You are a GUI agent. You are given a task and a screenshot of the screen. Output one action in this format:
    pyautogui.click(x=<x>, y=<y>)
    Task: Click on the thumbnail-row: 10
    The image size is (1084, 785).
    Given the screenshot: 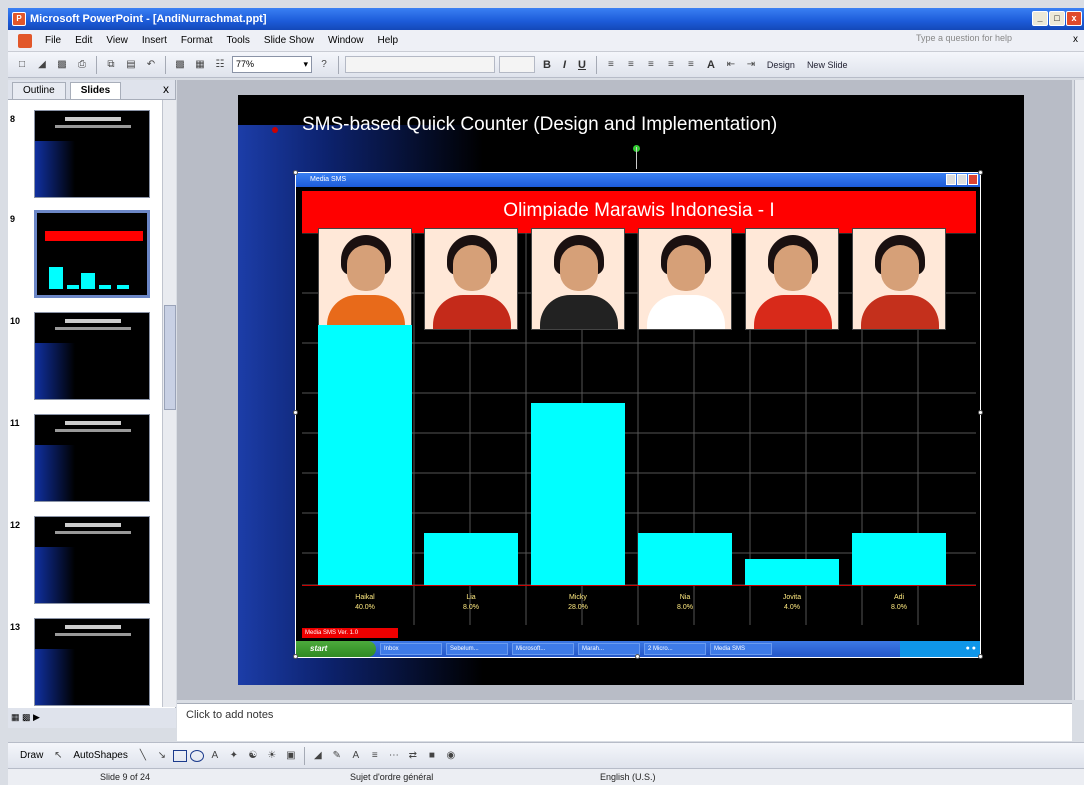 What is the action you would take?
    pyautogui.click(x=88, y=359)
    